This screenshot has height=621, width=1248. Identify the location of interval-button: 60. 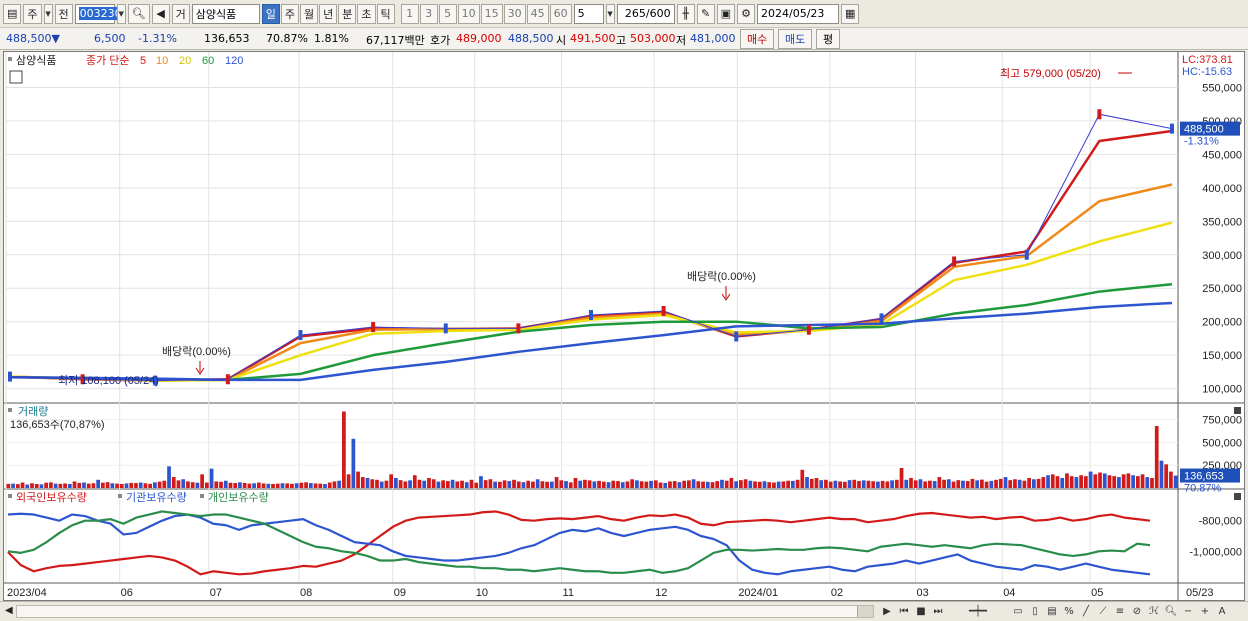
(560, 13).